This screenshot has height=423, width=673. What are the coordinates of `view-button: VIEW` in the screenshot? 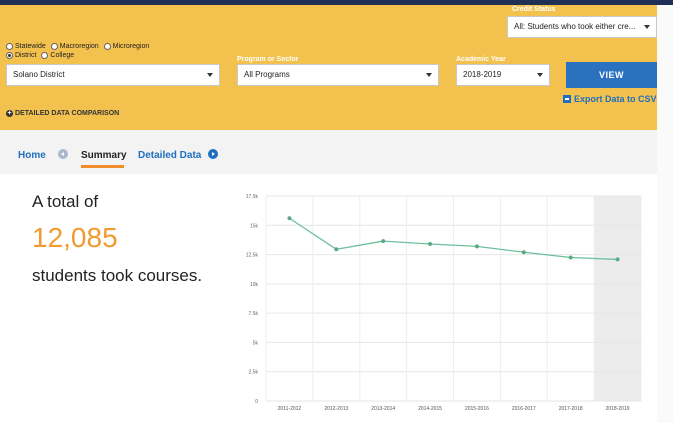 It's located at (611, 75).